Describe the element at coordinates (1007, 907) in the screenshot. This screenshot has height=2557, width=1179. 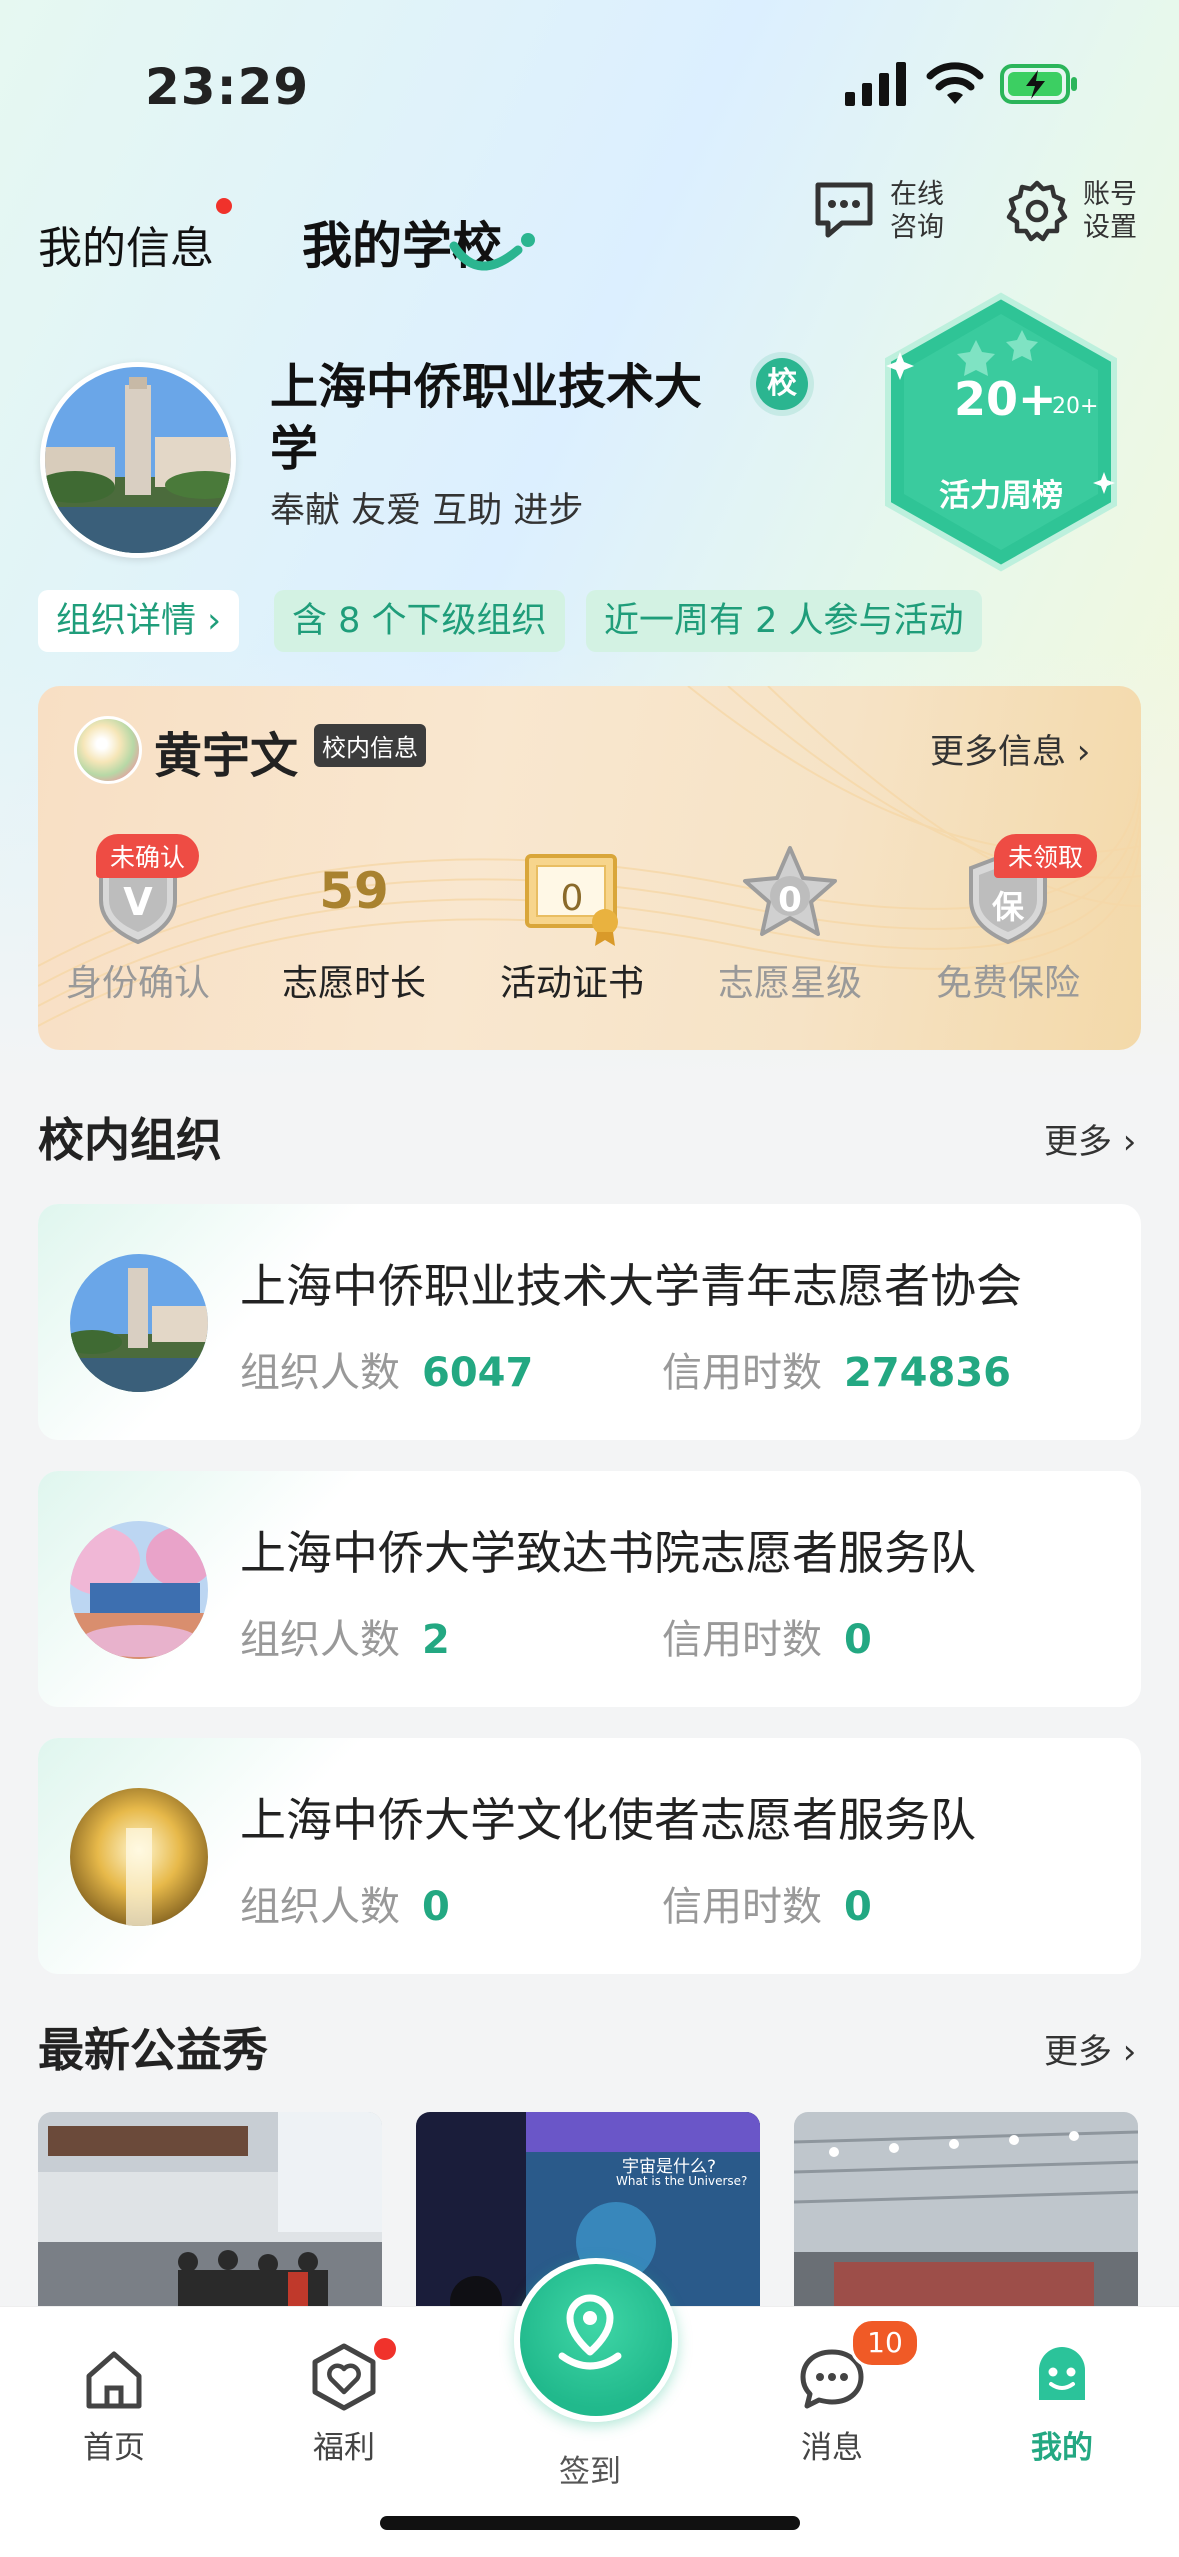
I see `insurance-icon-text: 保` at that location.